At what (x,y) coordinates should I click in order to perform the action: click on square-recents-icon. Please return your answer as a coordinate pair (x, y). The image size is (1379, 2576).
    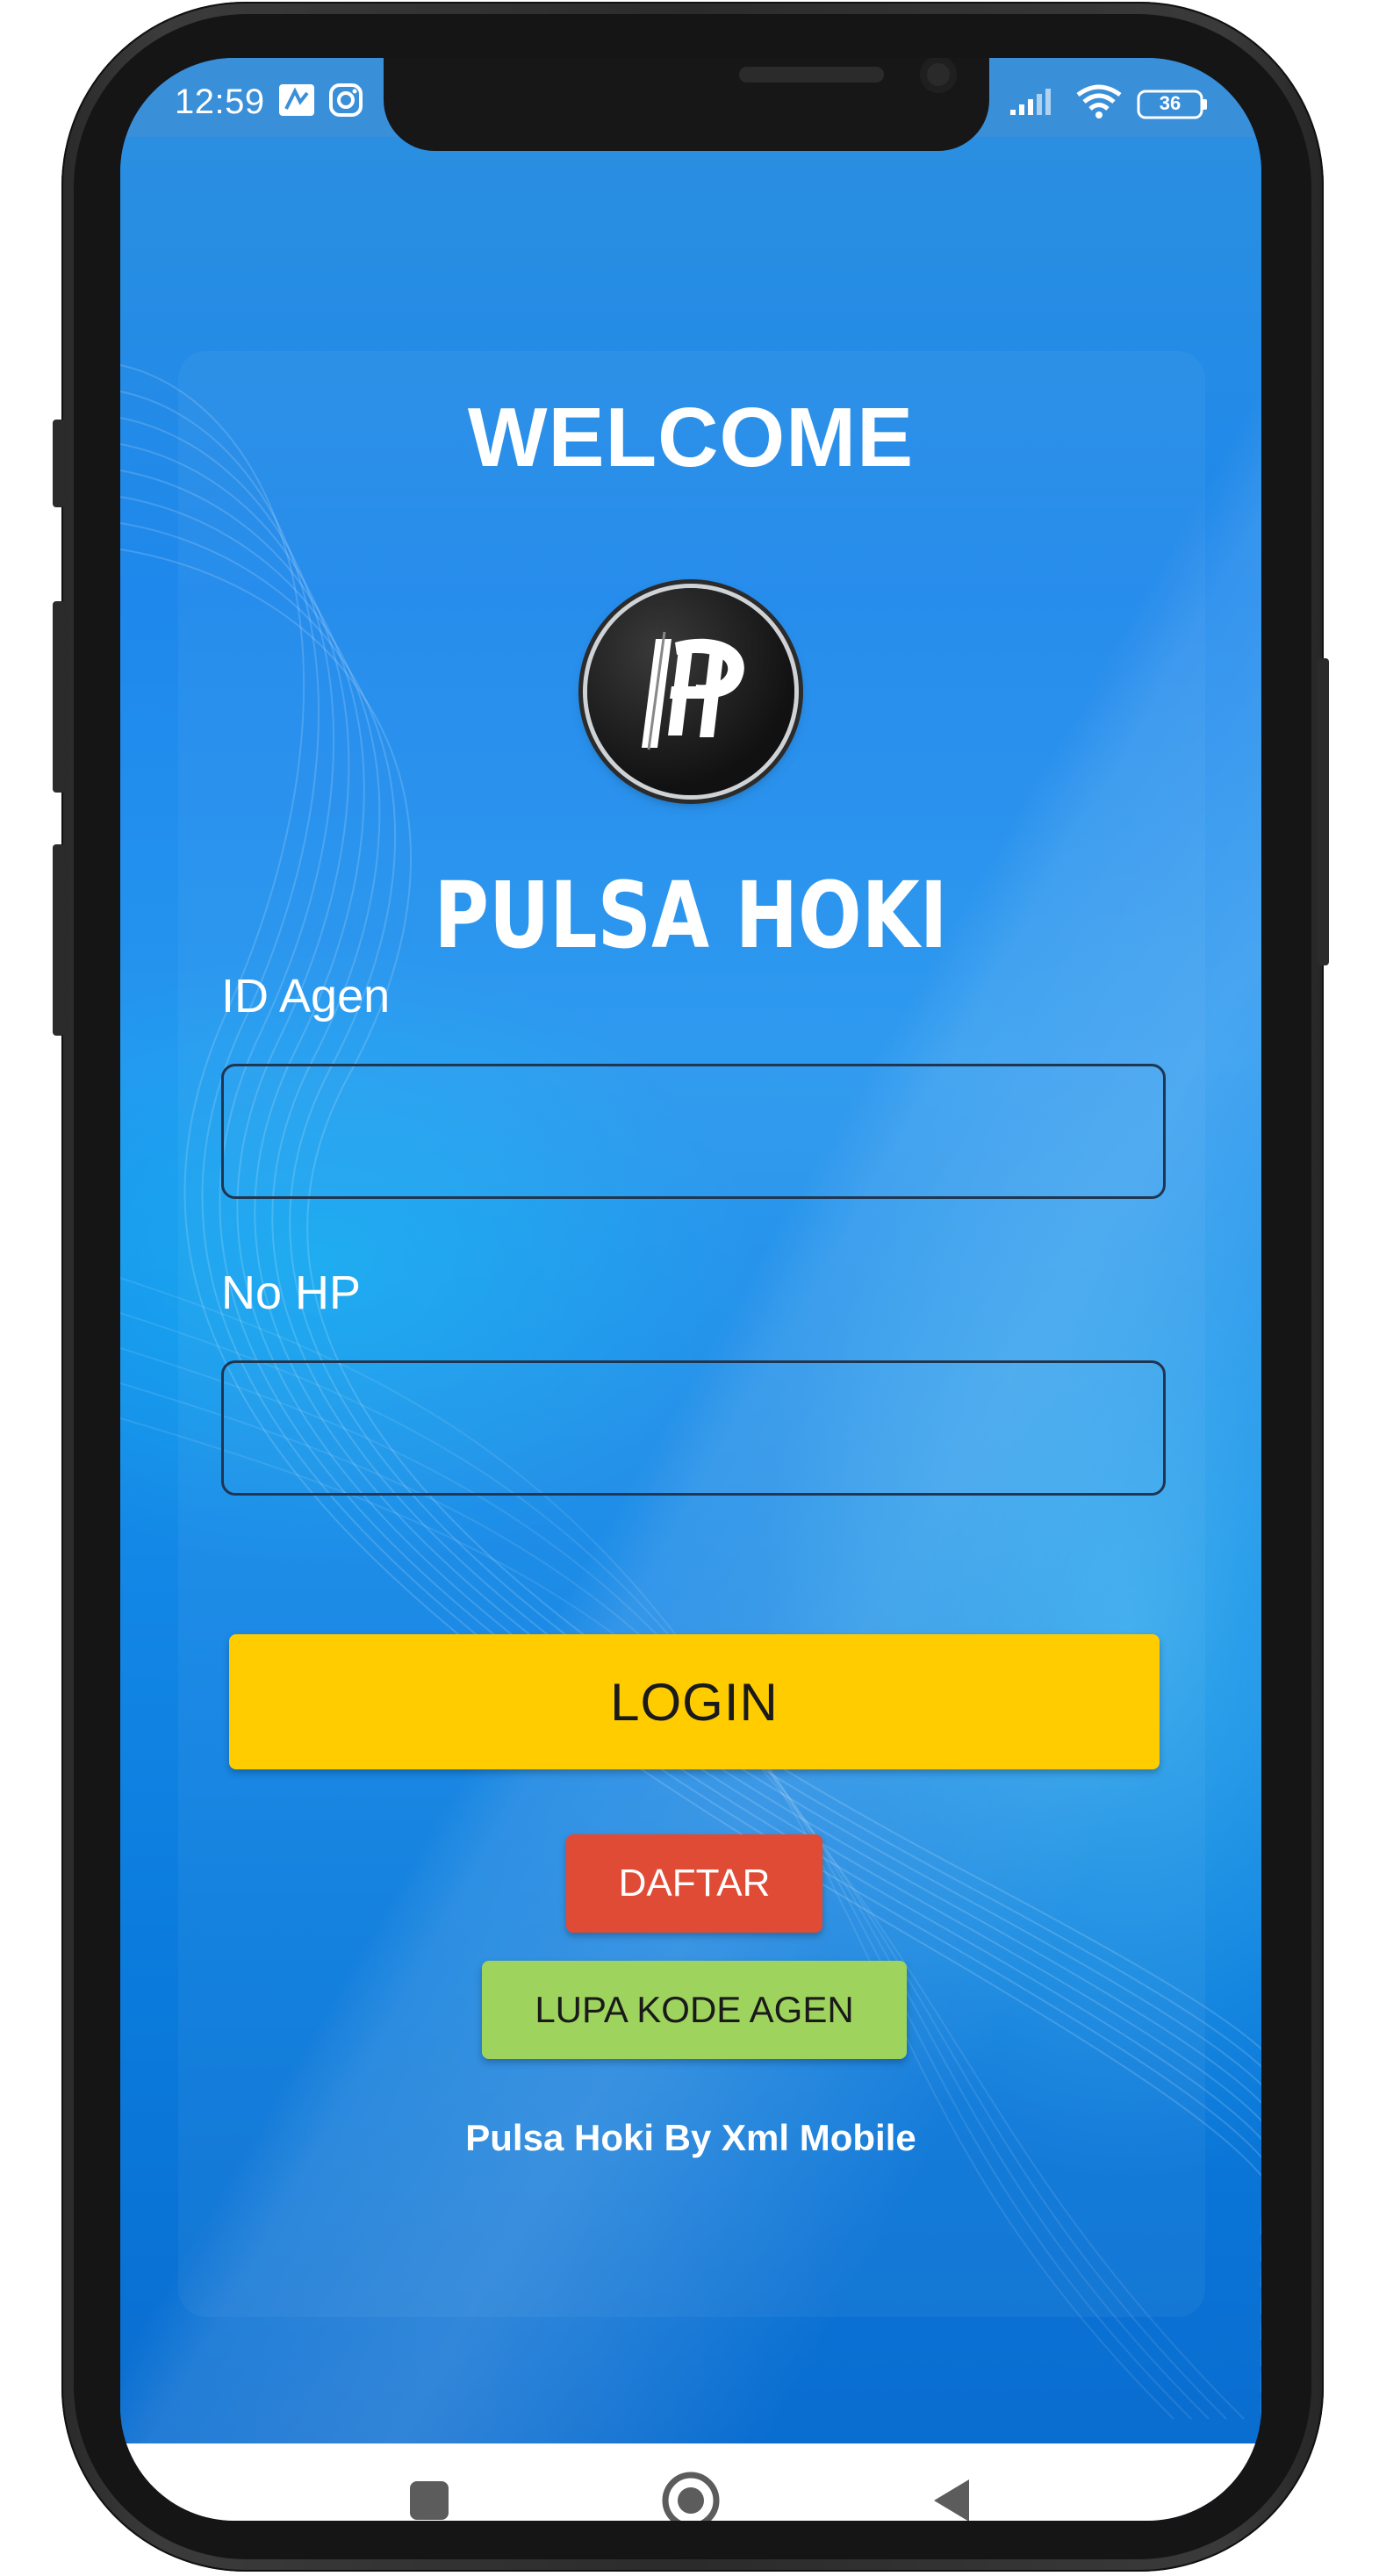
    Looking at the image, I should click on (429, 2500).